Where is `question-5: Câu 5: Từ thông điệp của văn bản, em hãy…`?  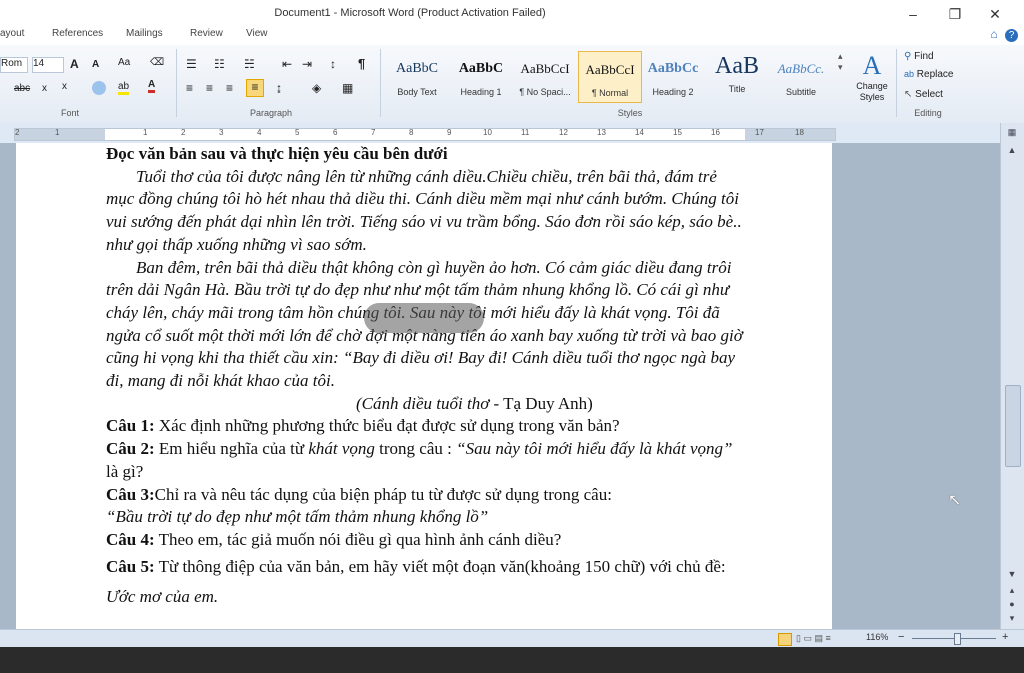 question-5: Câu 5: Từ thông điệp của văn bản, em hãy… is located at coordinates (416, 581).